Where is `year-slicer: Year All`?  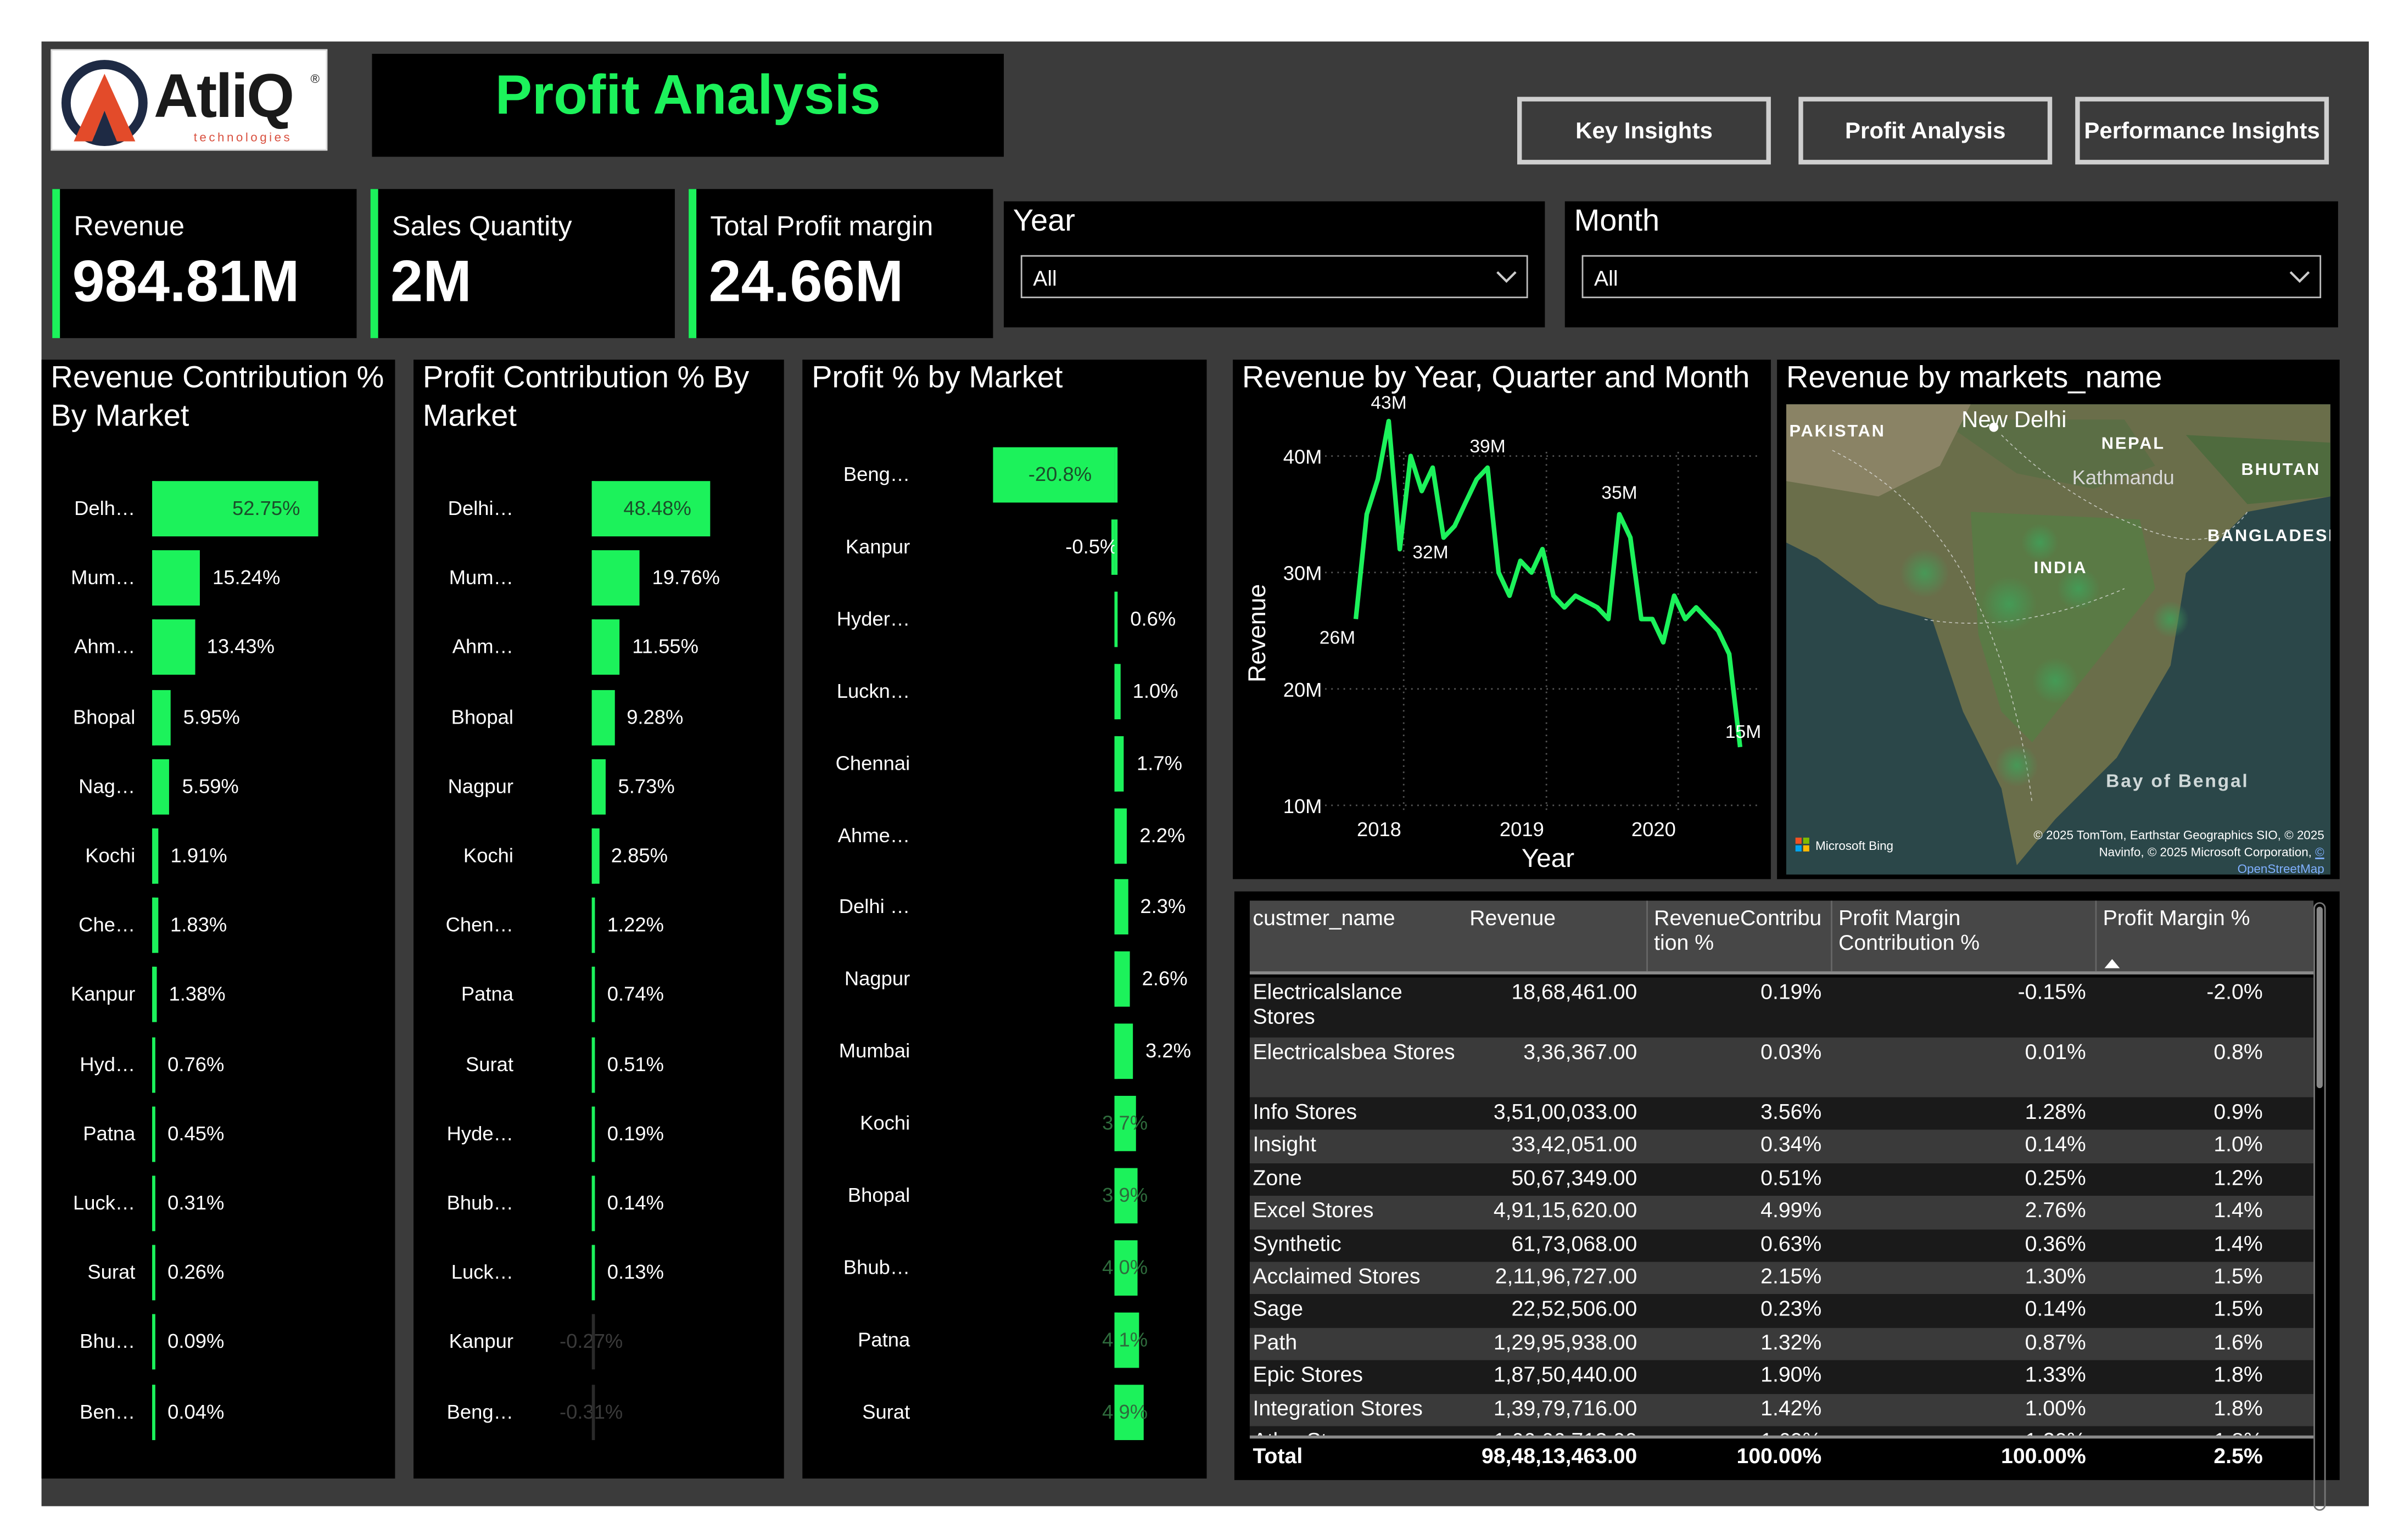
year-slicer: Year All is located at coordinates (1274, 264).